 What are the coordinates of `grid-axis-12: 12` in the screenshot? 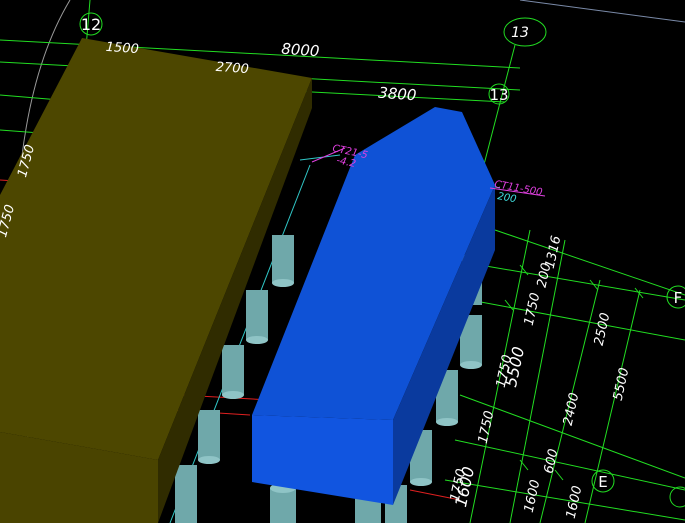 It's located at (91, 24).